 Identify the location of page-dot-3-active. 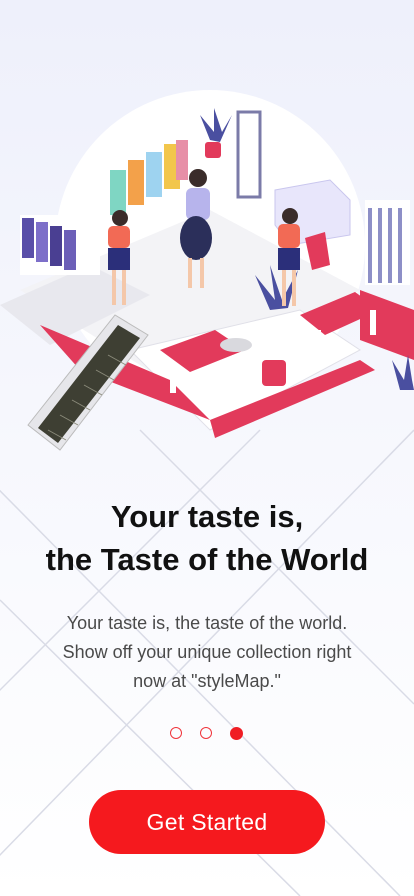
(236, 733).